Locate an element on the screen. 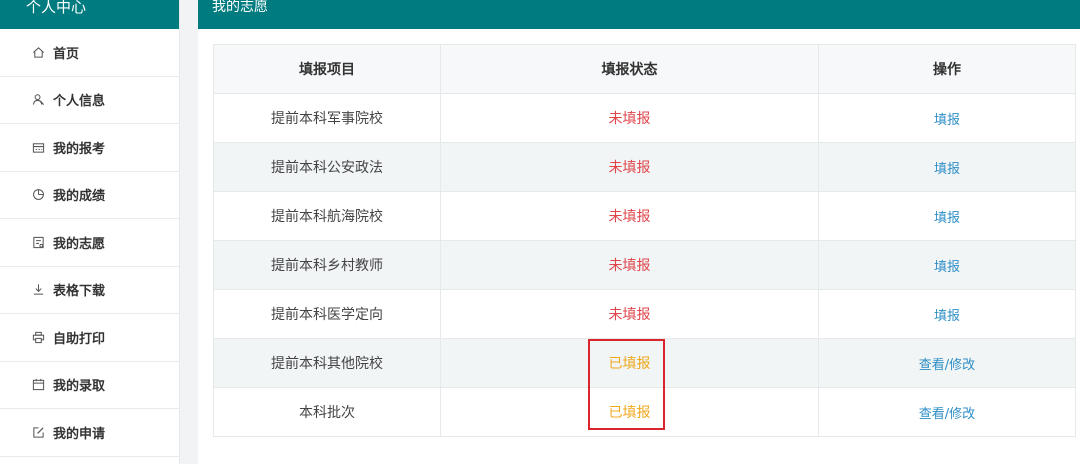 The height and width of the screenshot is (464, 1080). cell-item: 提前本科乡村教师 is located at coordinates (327, 265).